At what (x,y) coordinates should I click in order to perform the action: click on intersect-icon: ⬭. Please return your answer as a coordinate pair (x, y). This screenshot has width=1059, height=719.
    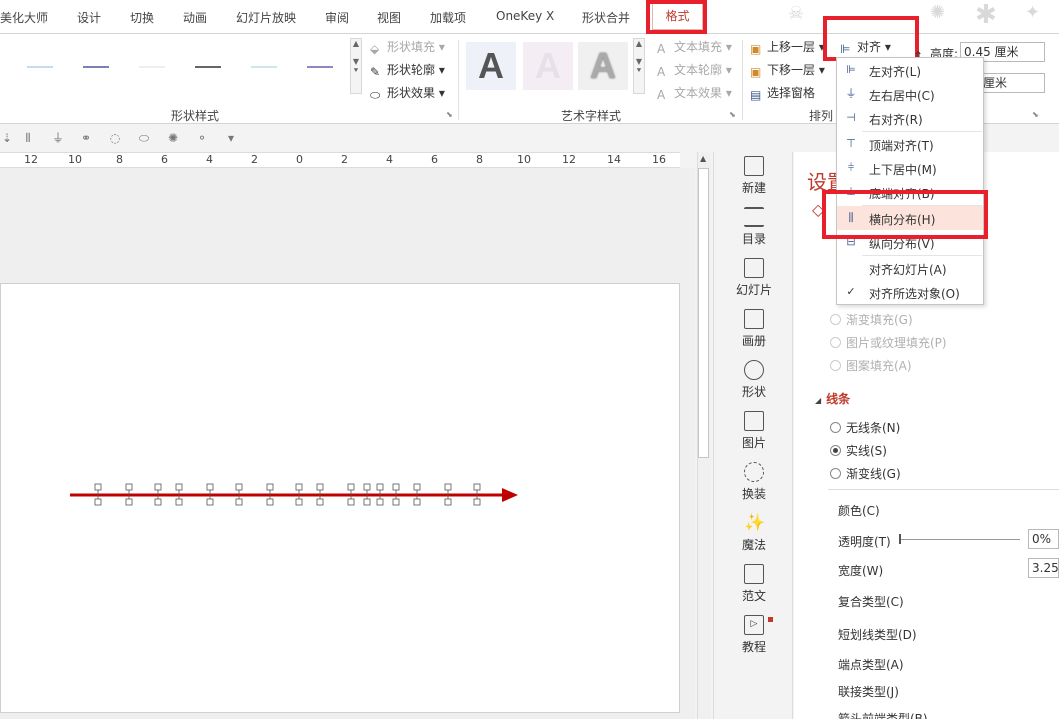
    Looking at the image, I should click on (144, 138).